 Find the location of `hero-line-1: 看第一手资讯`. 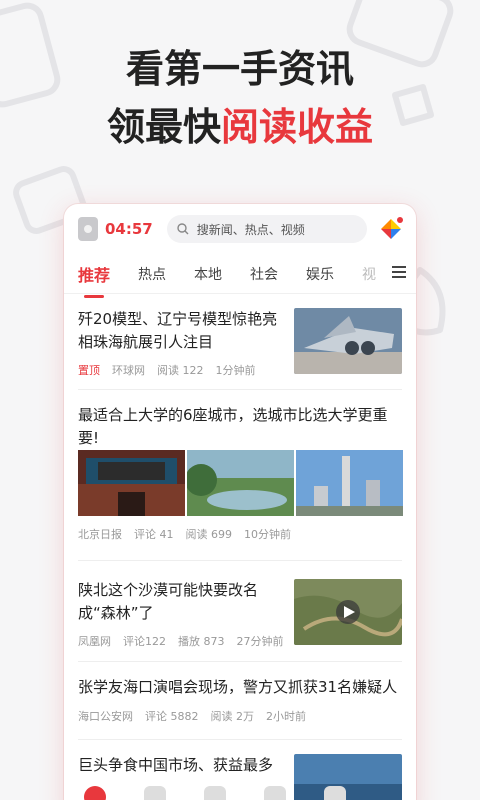

hero-line-1: 看第一手资讯 is located at coordinates (239, 69).